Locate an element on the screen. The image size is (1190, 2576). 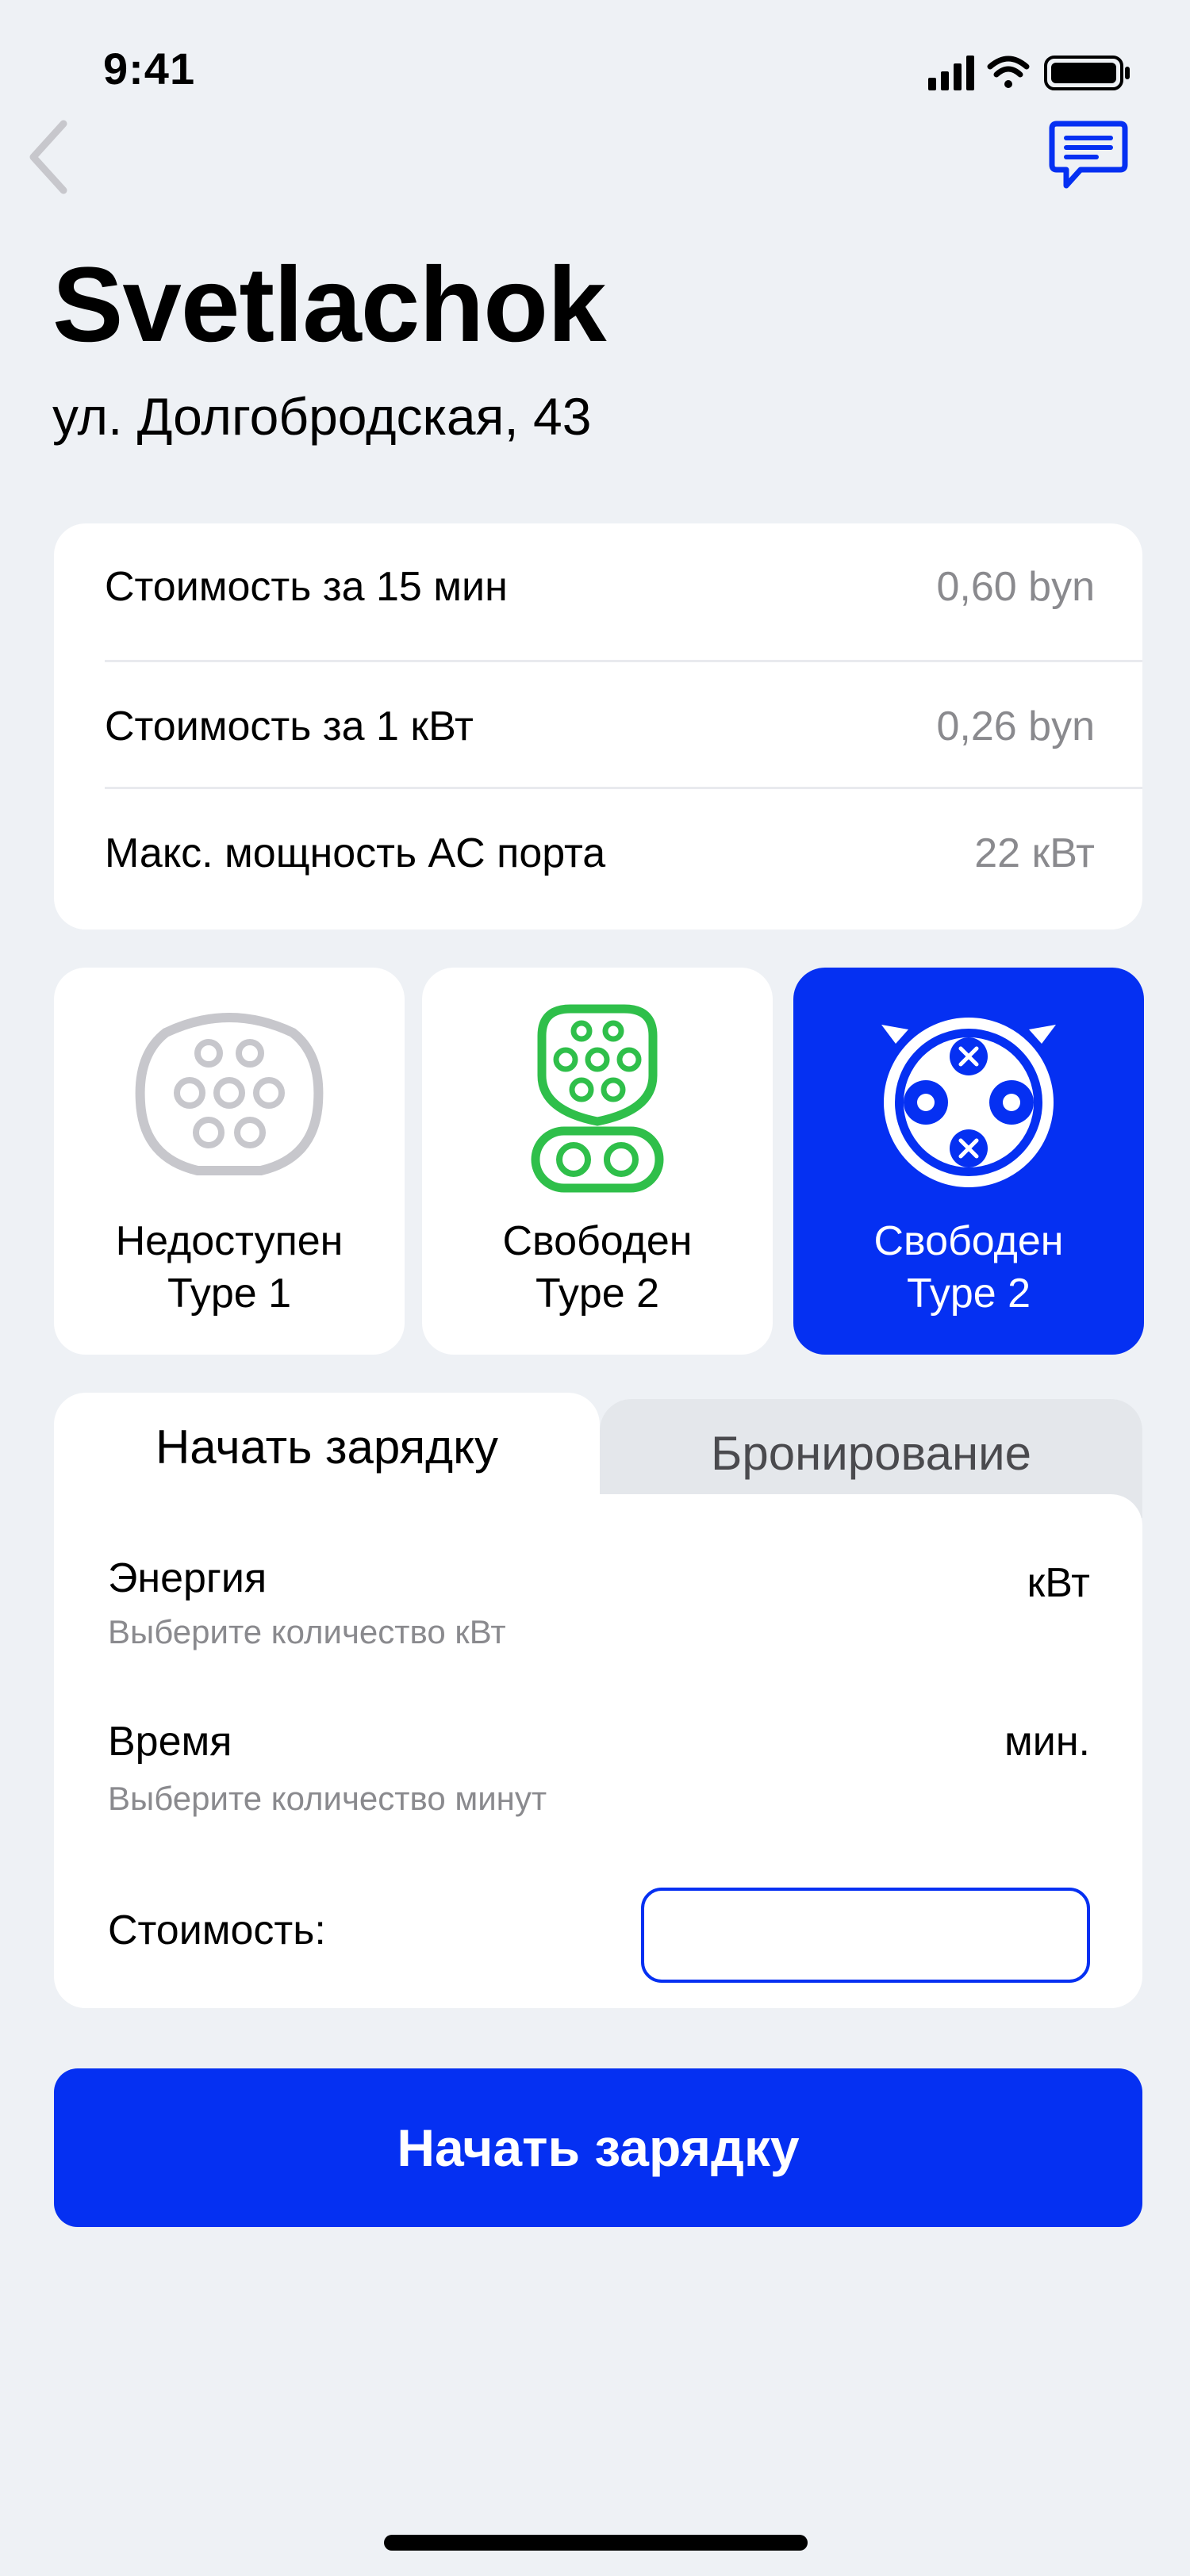
station-name: Svetlachok is located at coordinates (329, 305).